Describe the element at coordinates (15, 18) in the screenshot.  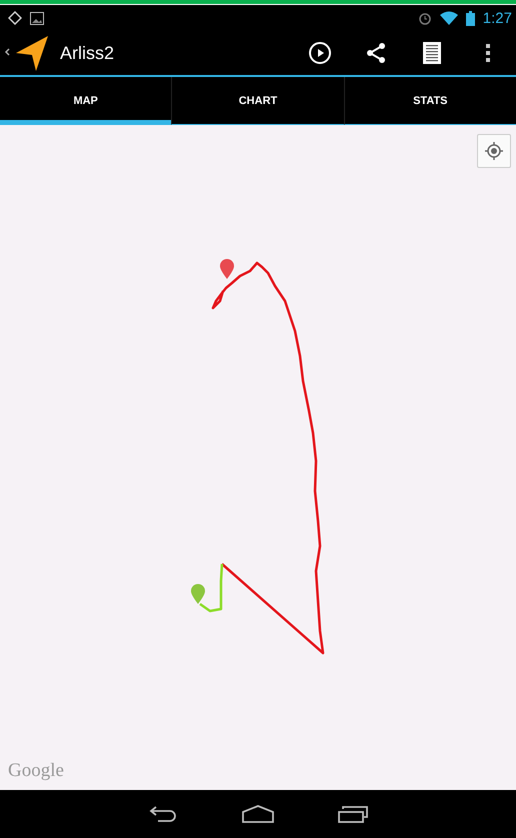
I see `gps-icon` at that location.